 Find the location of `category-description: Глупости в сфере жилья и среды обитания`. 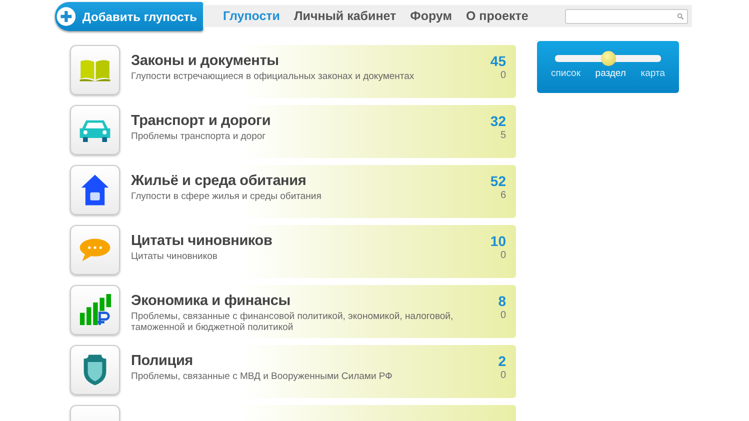

category-description: Глупости в сфере жилья и среды обитания is located at coordinates (226, 196).